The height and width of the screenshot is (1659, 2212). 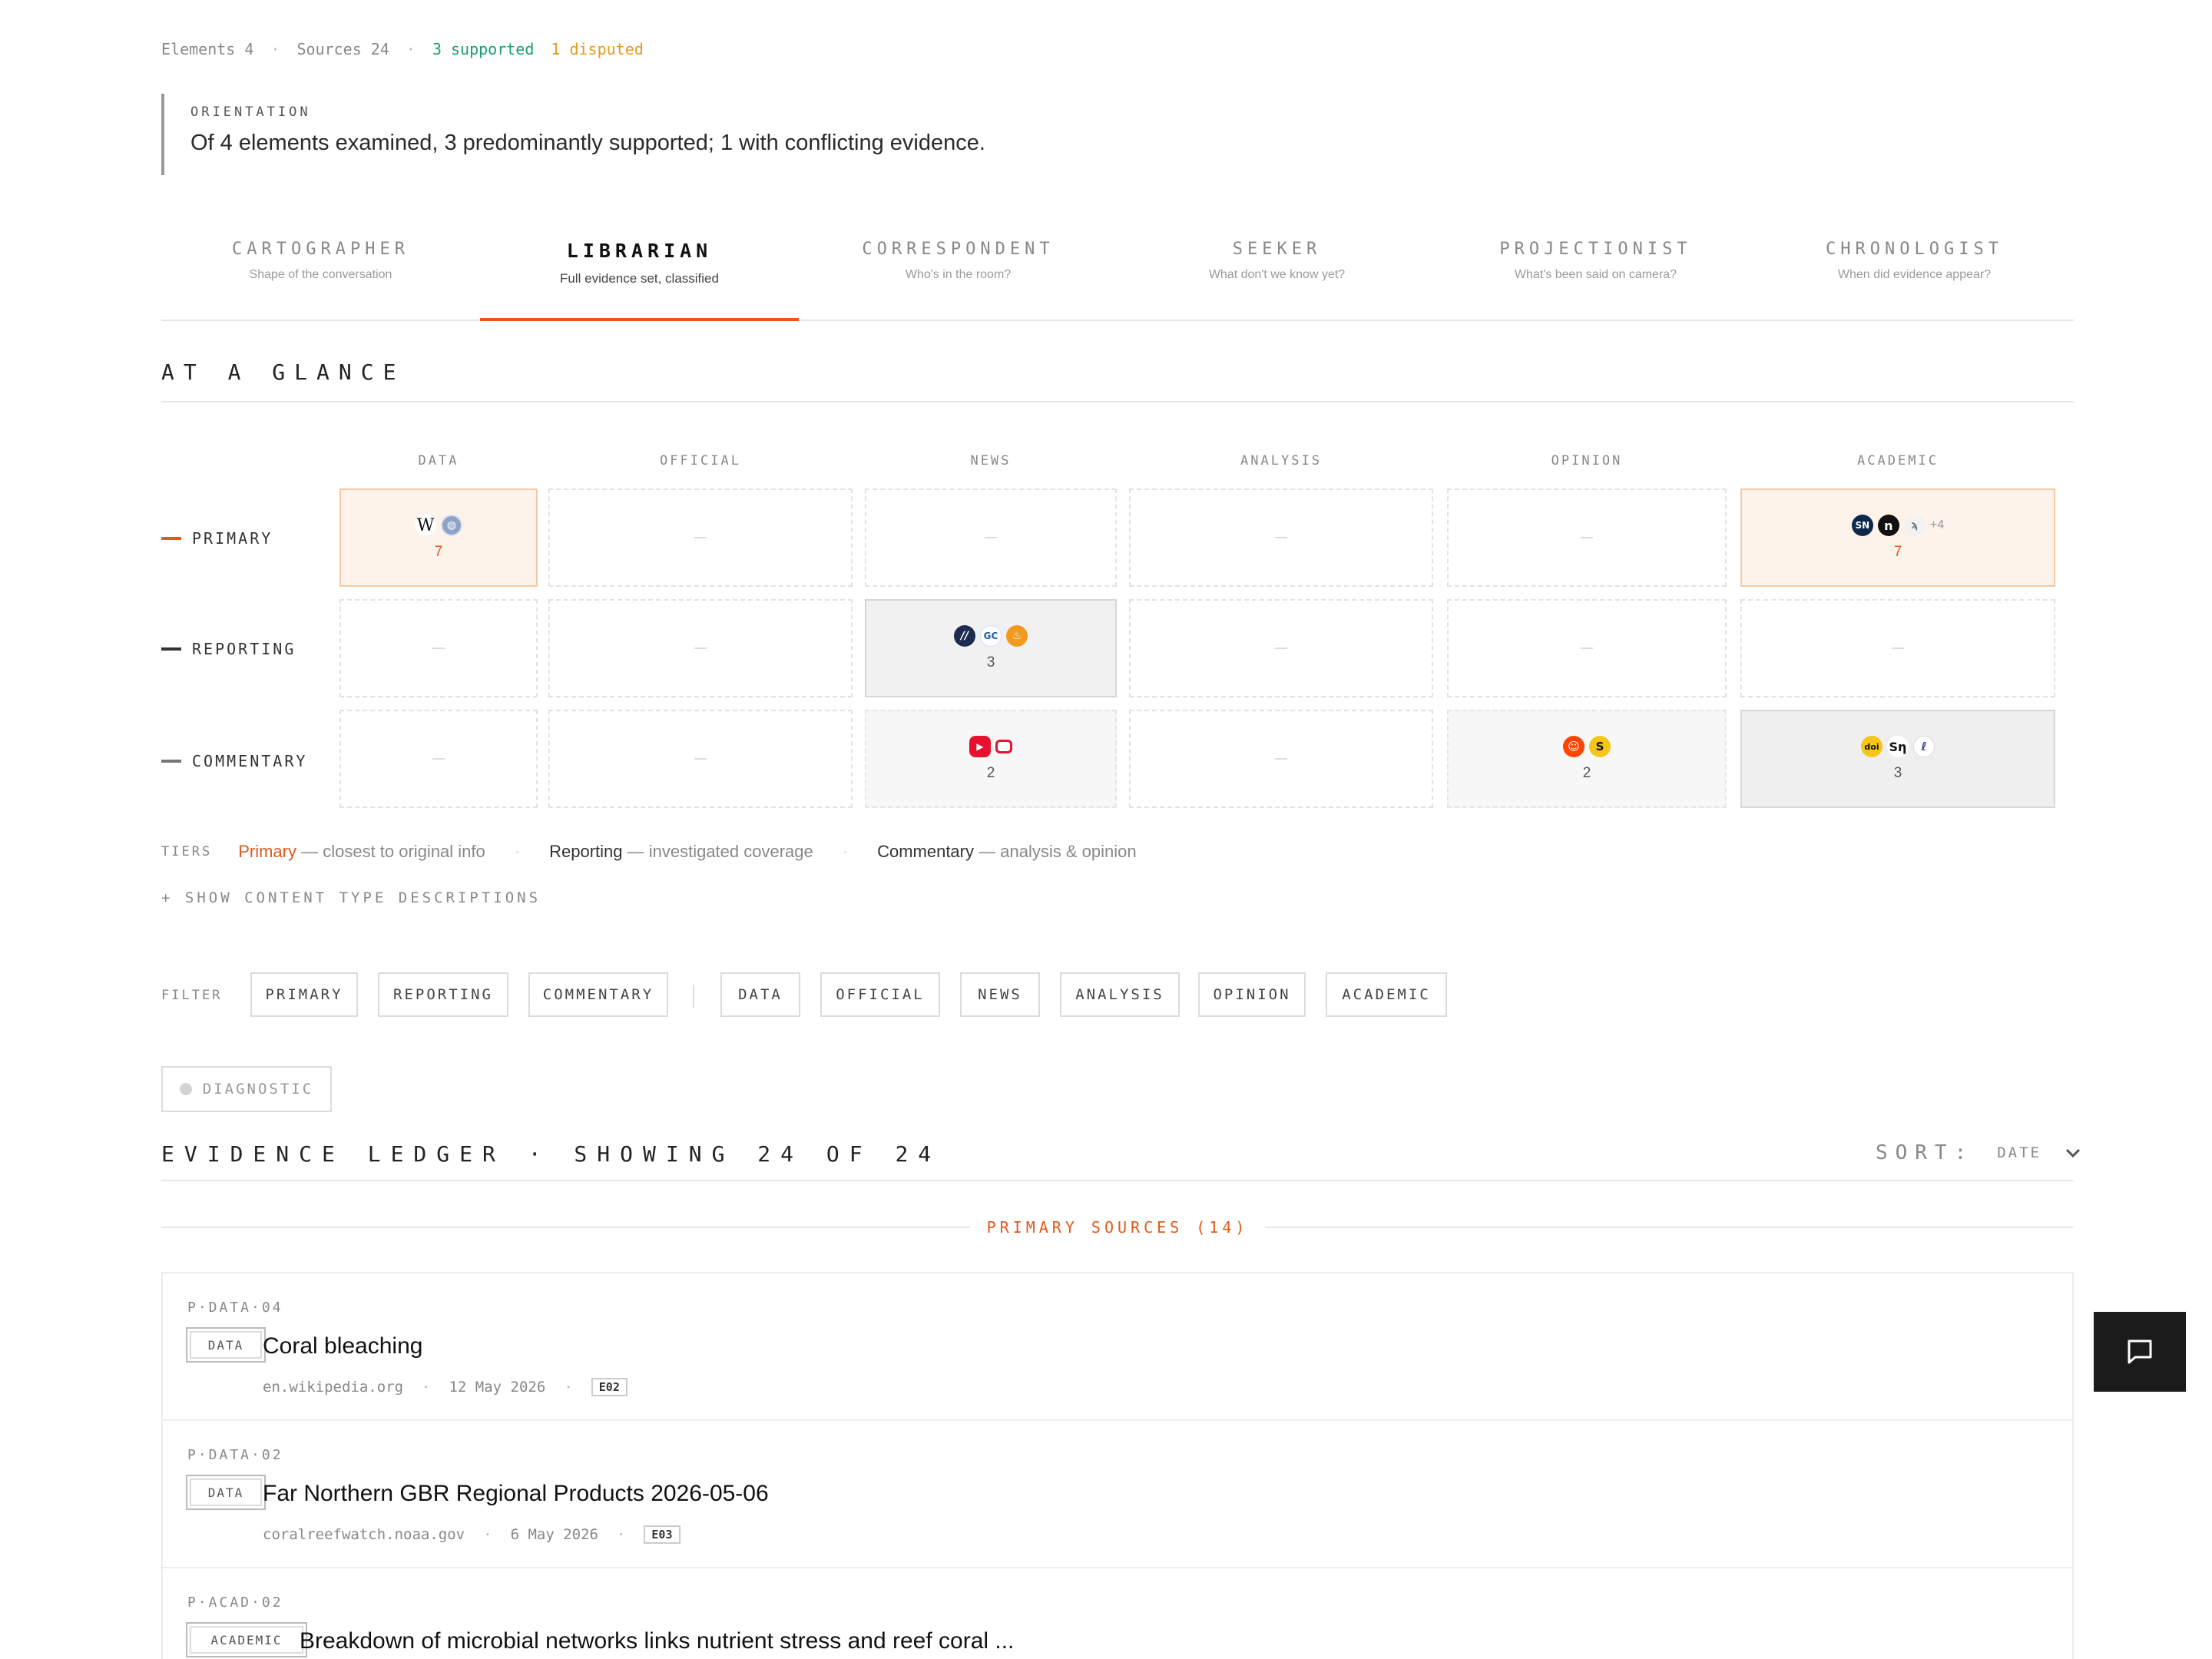 I want to click on sort-dropdown: SORT: DATE, so click(x=1979, y=1152).